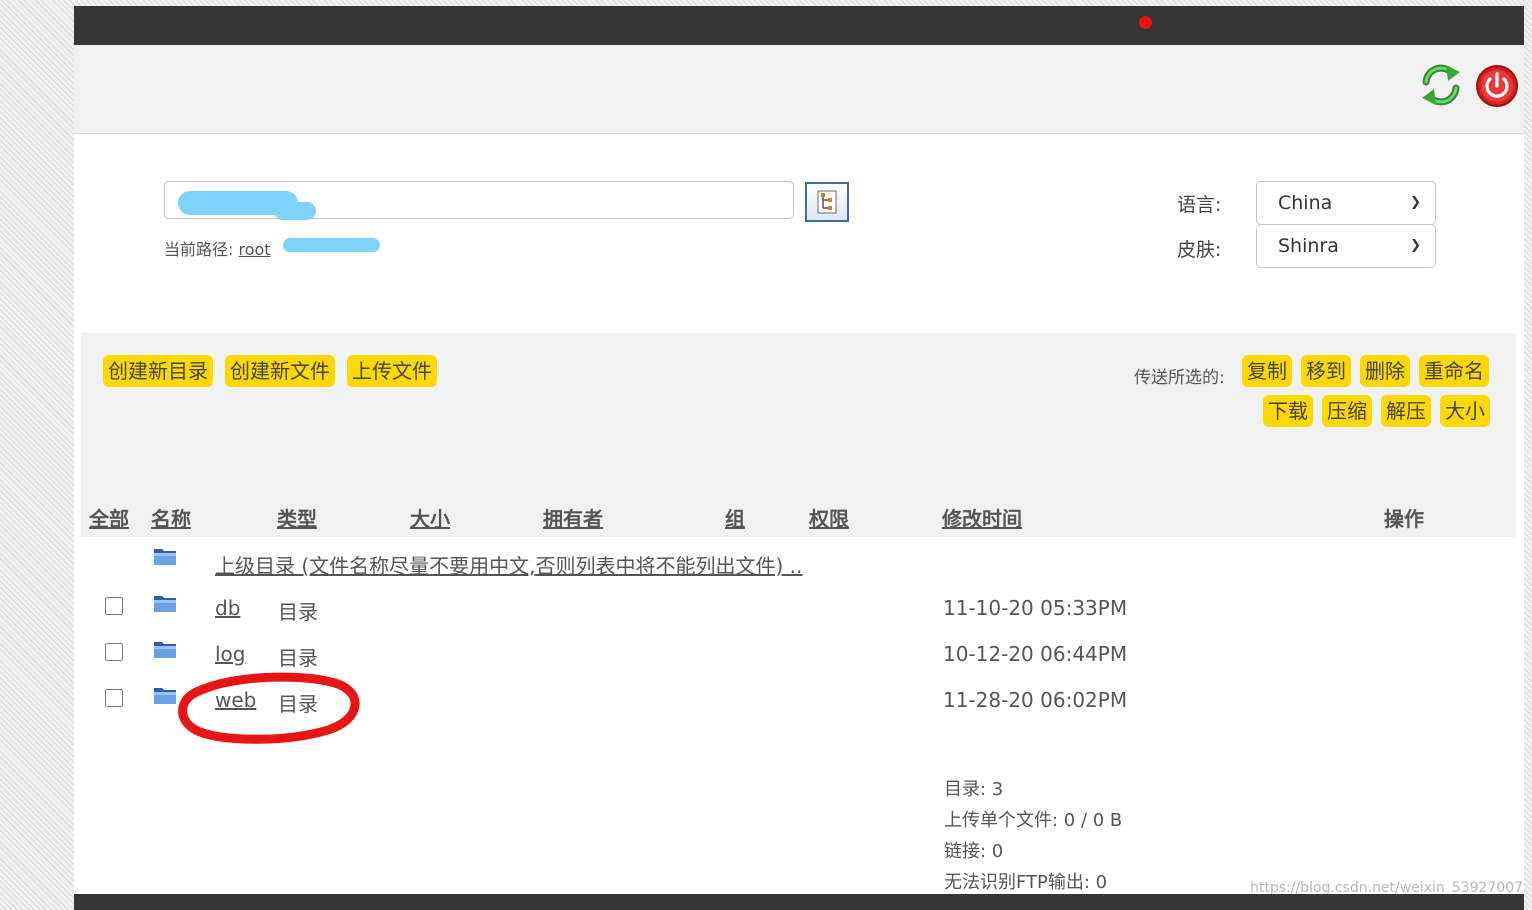  I want to click on compress-button: 压缩, so click(1347, 411).